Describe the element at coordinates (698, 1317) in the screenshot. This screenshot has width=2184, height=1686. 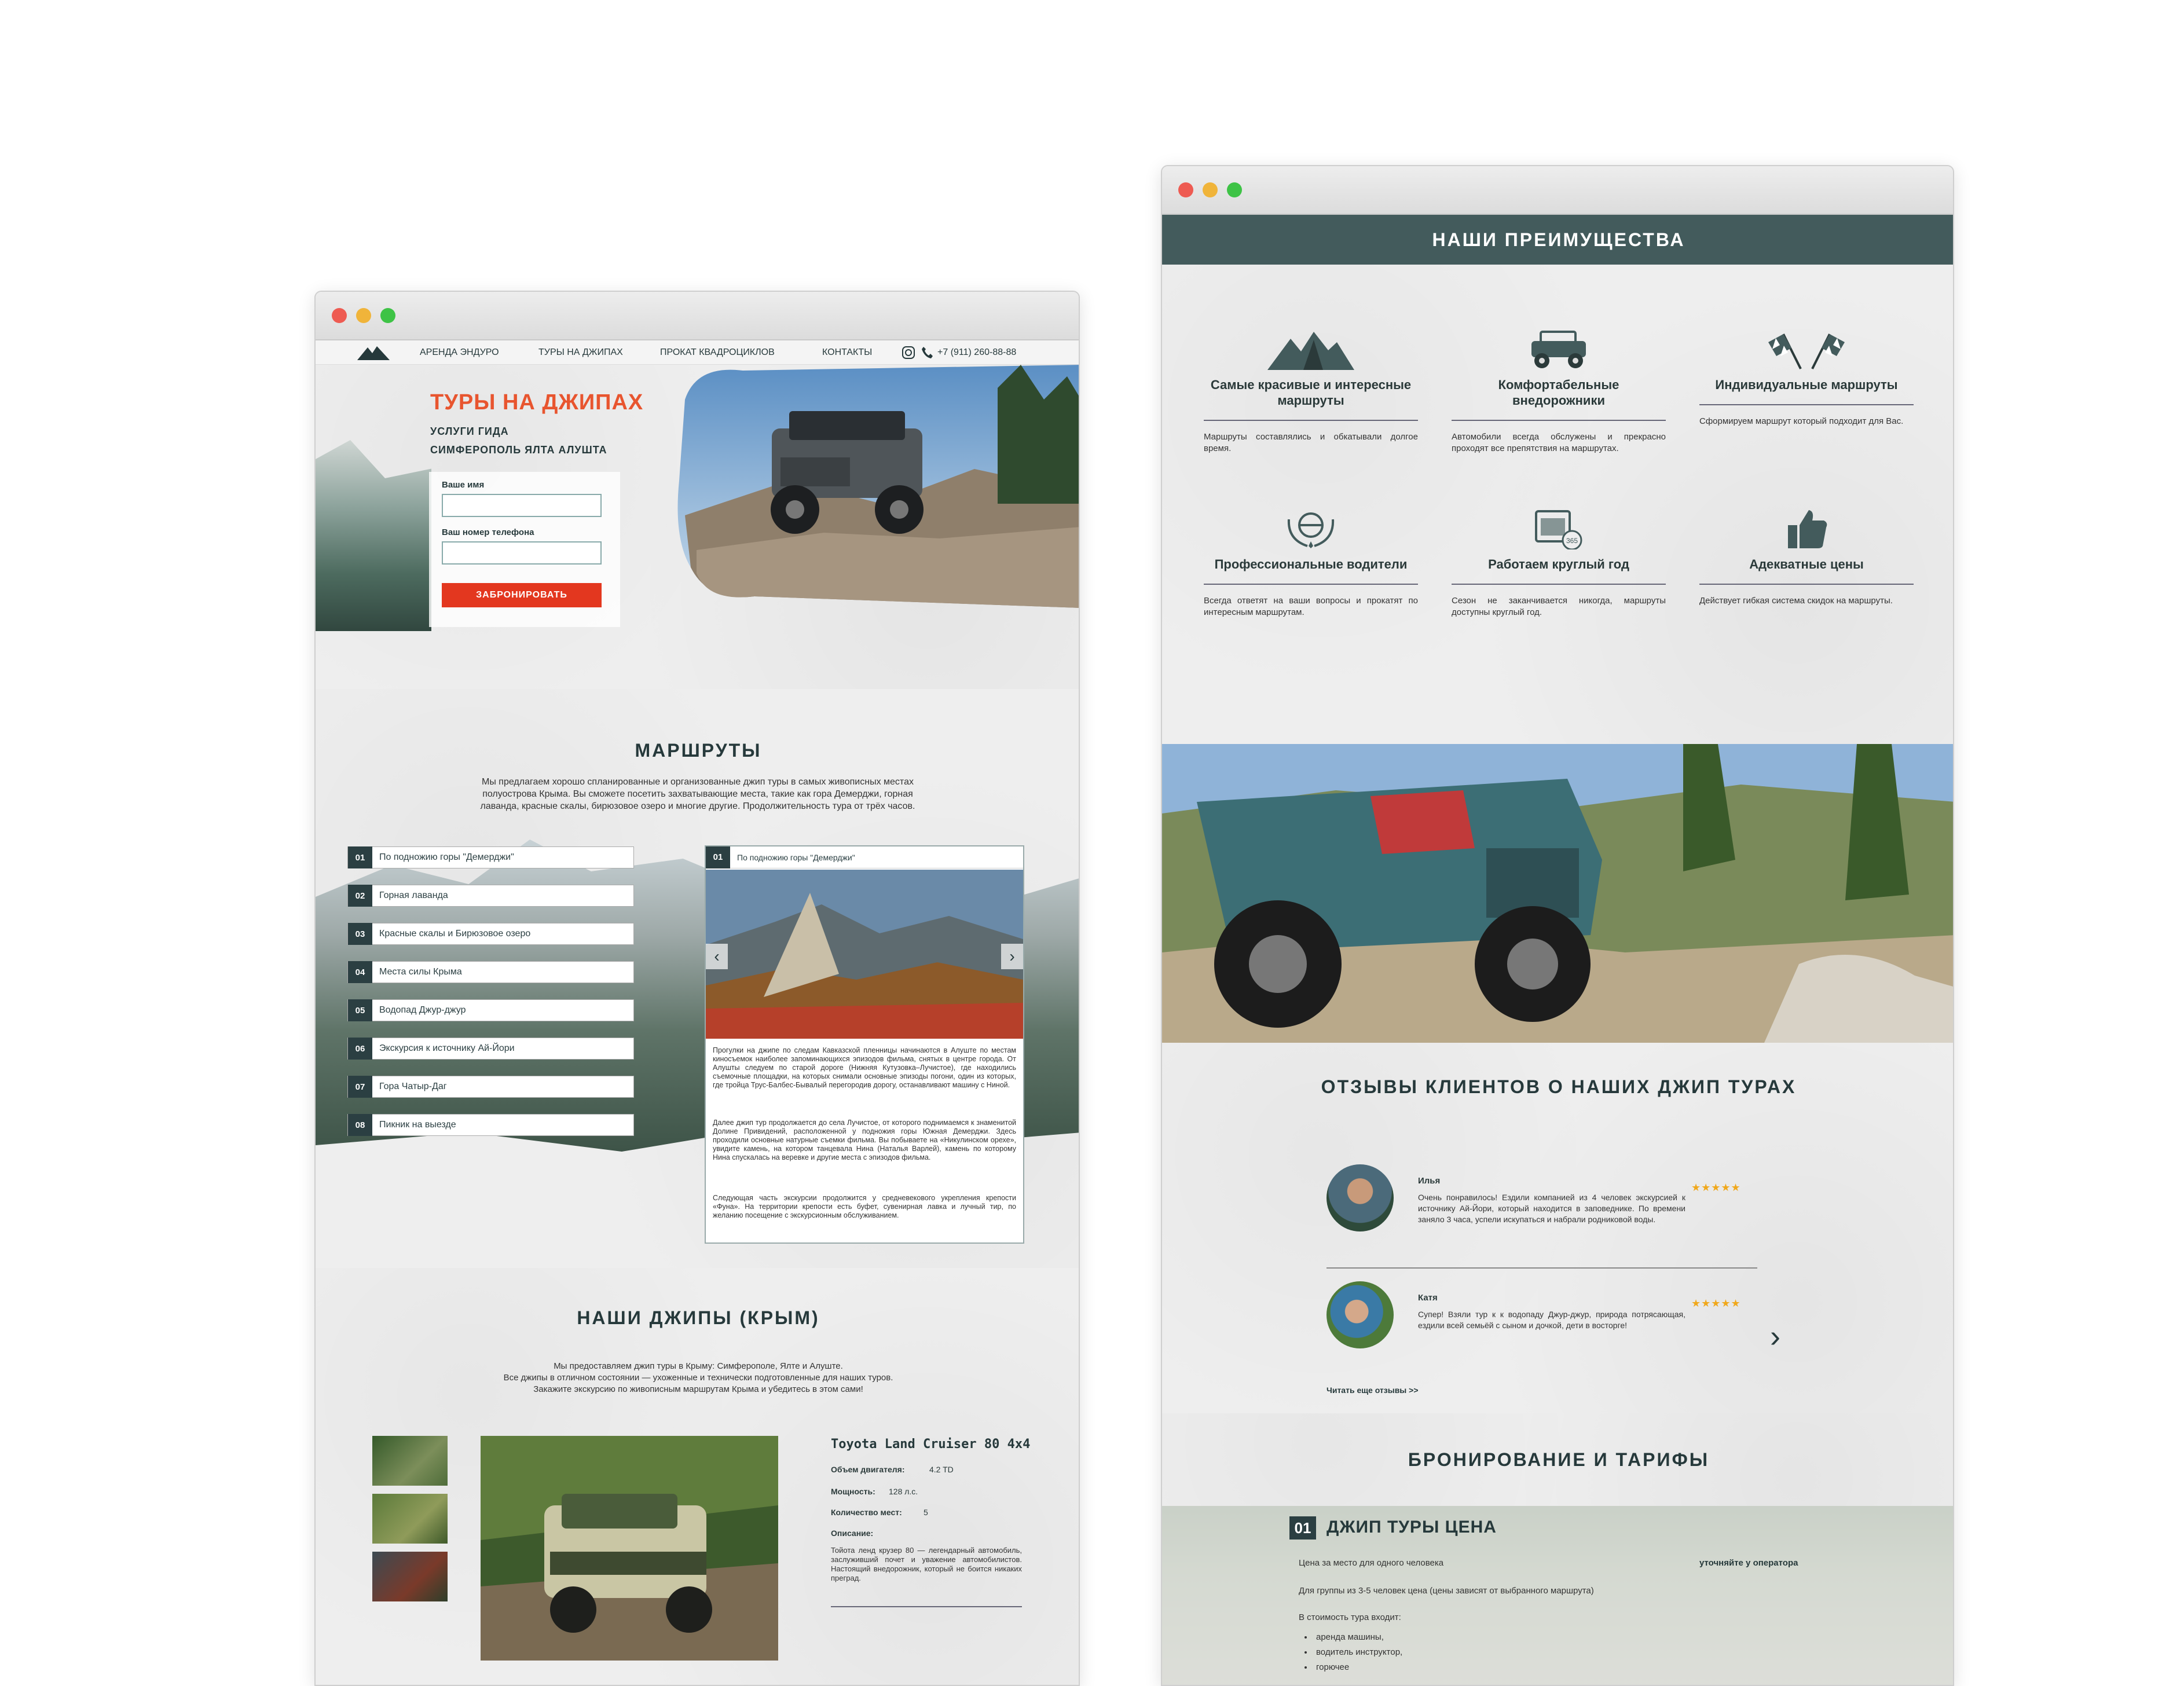
I see `jeeps-title: НАШИ ДЖИПЫ (КРЫМ)` at that location.